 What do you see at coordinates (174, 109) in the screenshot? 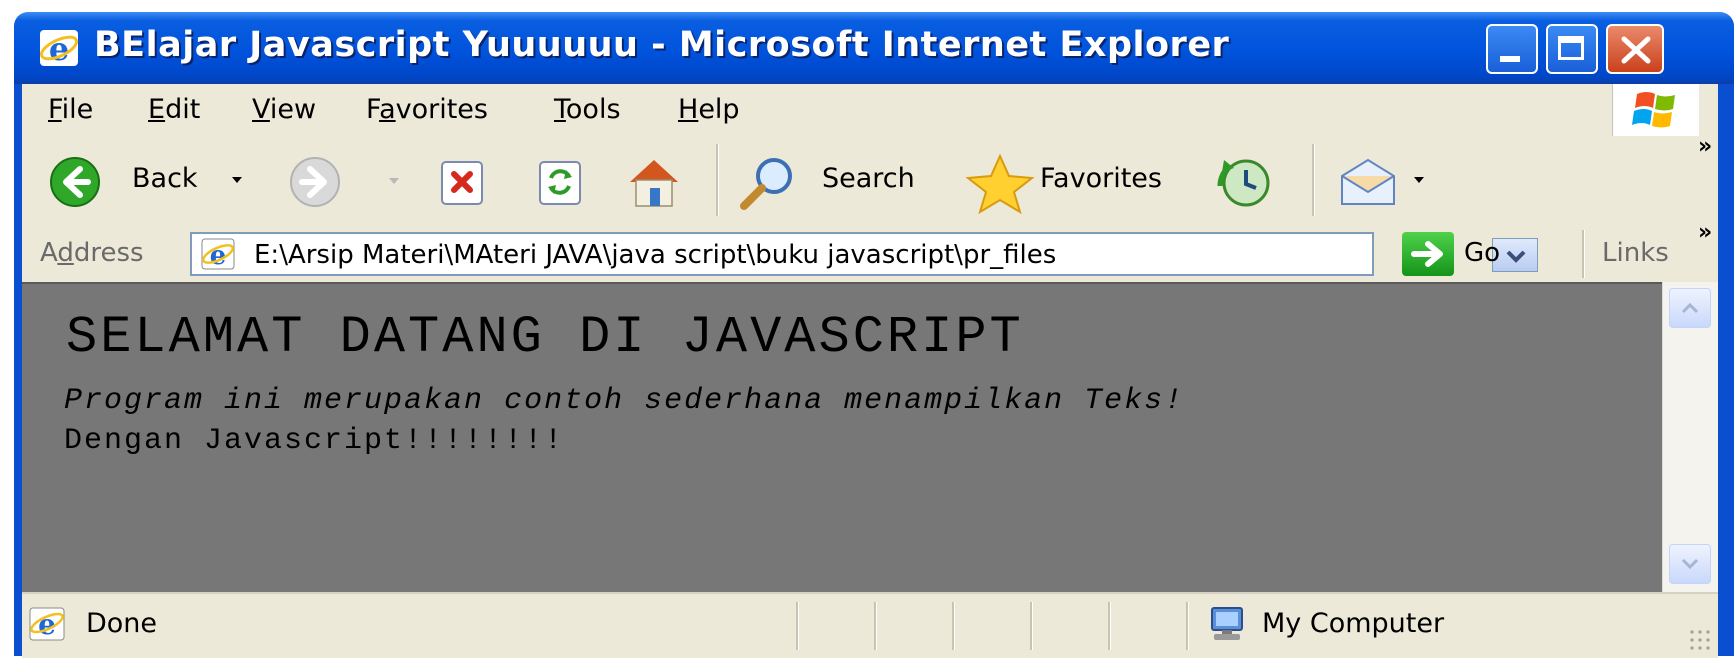
I see `menu-edit: Edit` at bounding box center [174, 109].